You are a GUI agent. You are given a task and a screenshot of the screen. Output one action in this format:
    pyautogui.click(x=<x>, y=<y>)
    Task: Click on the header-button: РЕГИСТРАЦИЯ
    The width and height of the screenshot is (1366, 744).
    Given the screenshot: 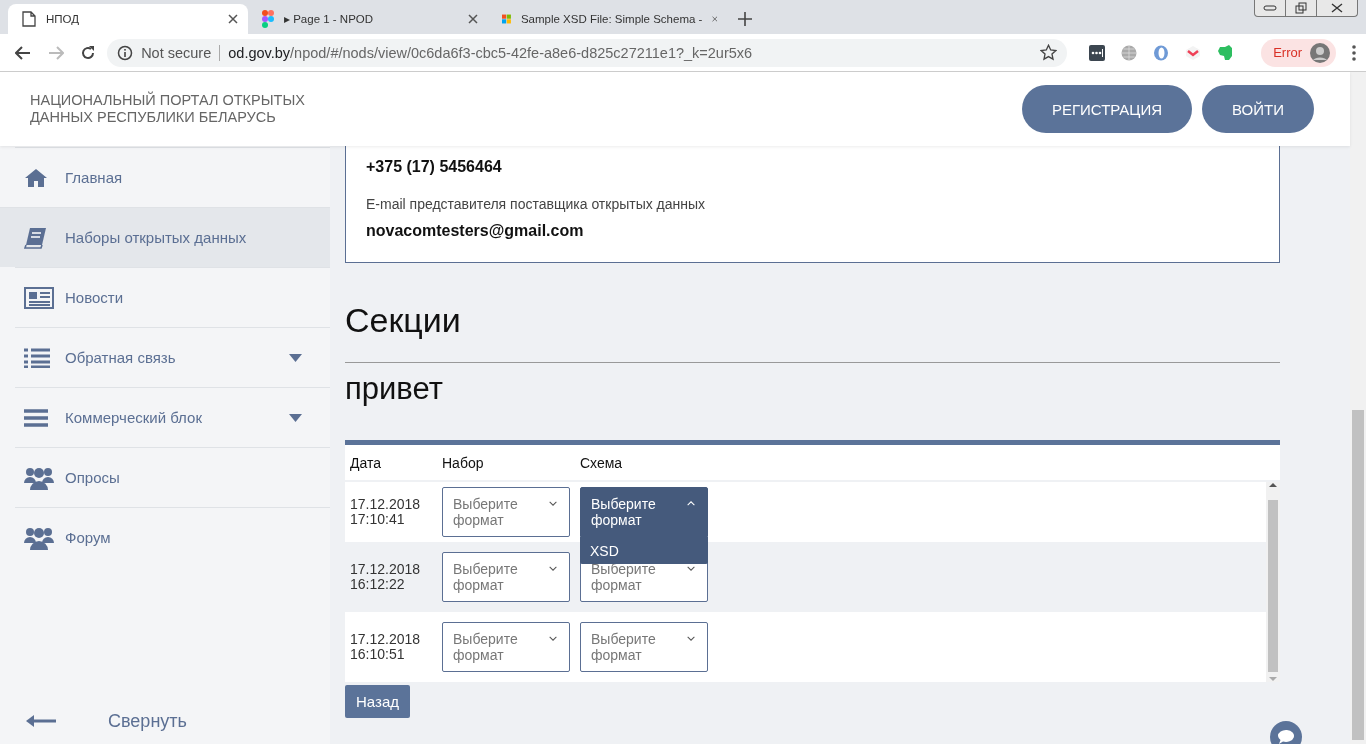 What is the action you would take?
    pyautogui.click(x=1107, y=109)
    